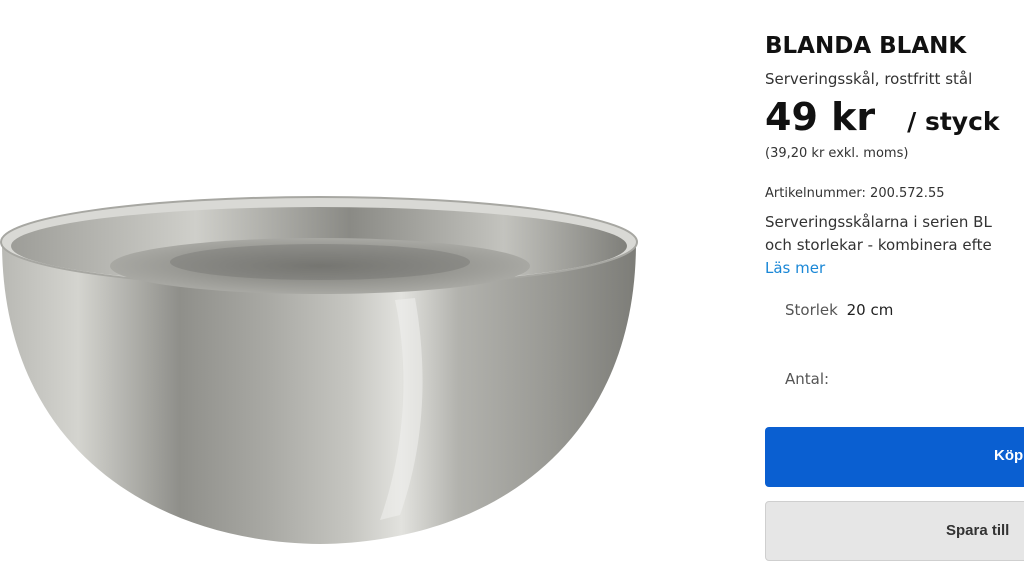 The height and width of the screenshot is (582, 1024). I want to click on buy-button: Köp, so click(894, 457).